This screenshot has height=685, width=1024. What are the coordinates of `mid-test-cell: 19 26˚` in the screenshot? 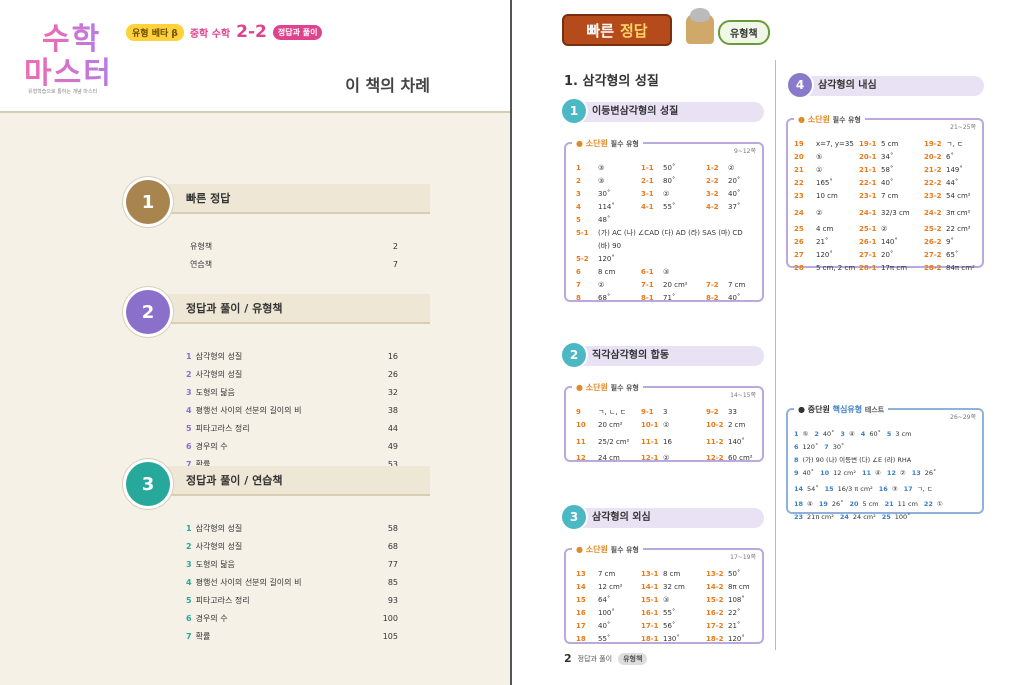 It's located at (831, 504).